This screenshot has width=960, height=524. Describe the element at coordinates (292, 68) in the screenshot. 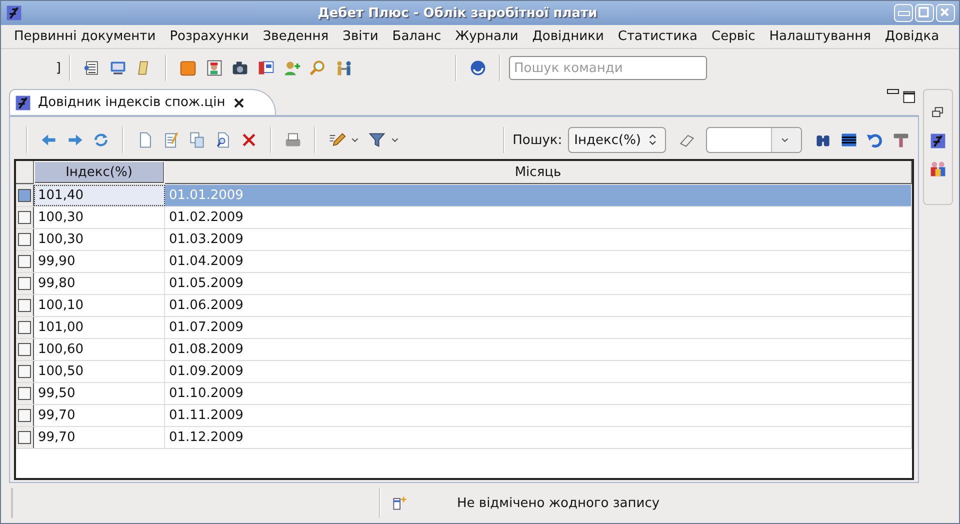

I see `person-add-icon` at that location.